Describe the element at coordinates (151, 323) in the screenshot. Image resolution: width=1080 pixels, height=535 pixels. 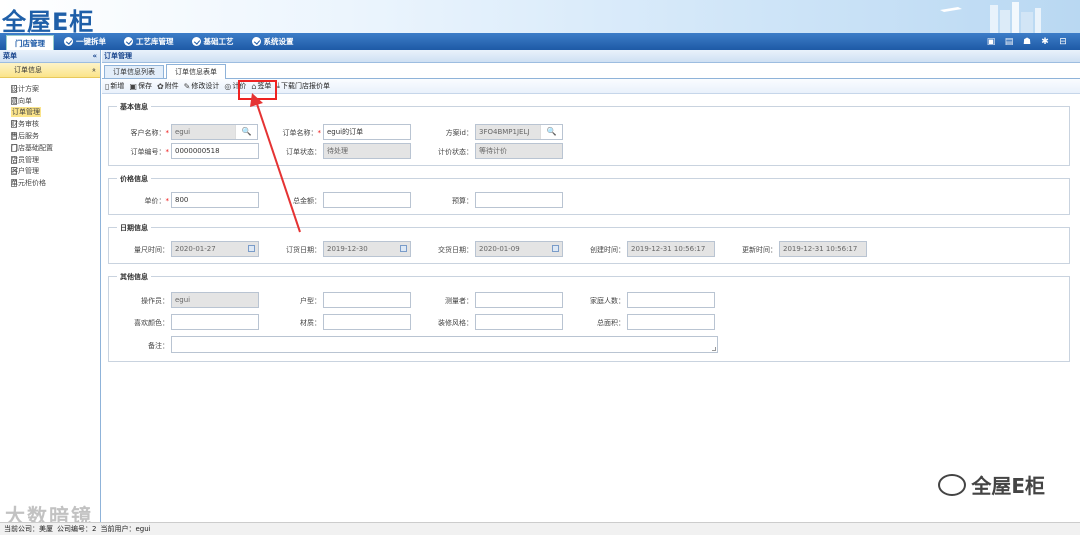
I see `color-label: 喜欢颜色：` at that location.